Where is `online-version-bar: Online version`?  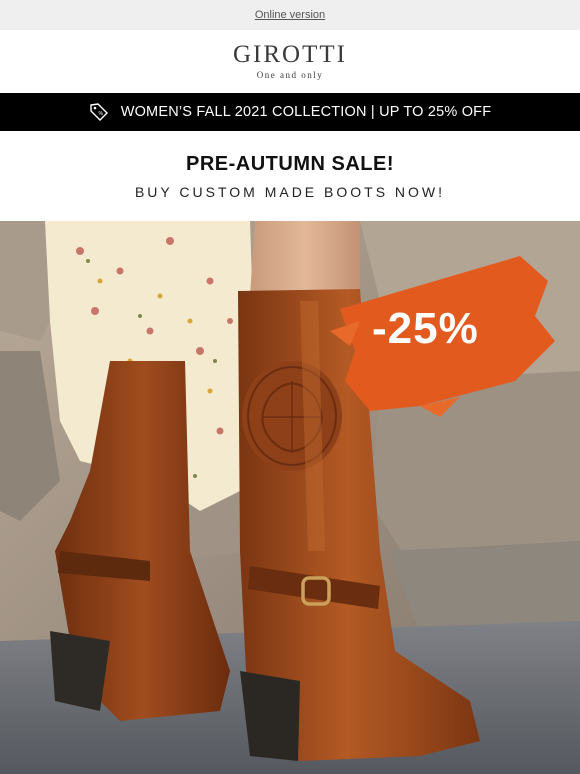
online-version-bar: Online version is located at coordinates (290, 15).